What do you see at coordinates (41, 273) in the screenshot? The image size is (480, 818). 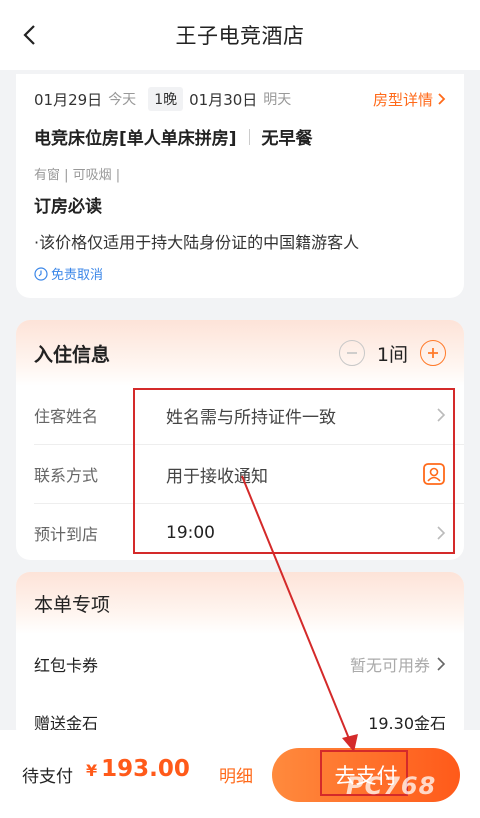 I see `clock-icon` at bounding box center [41, 273].